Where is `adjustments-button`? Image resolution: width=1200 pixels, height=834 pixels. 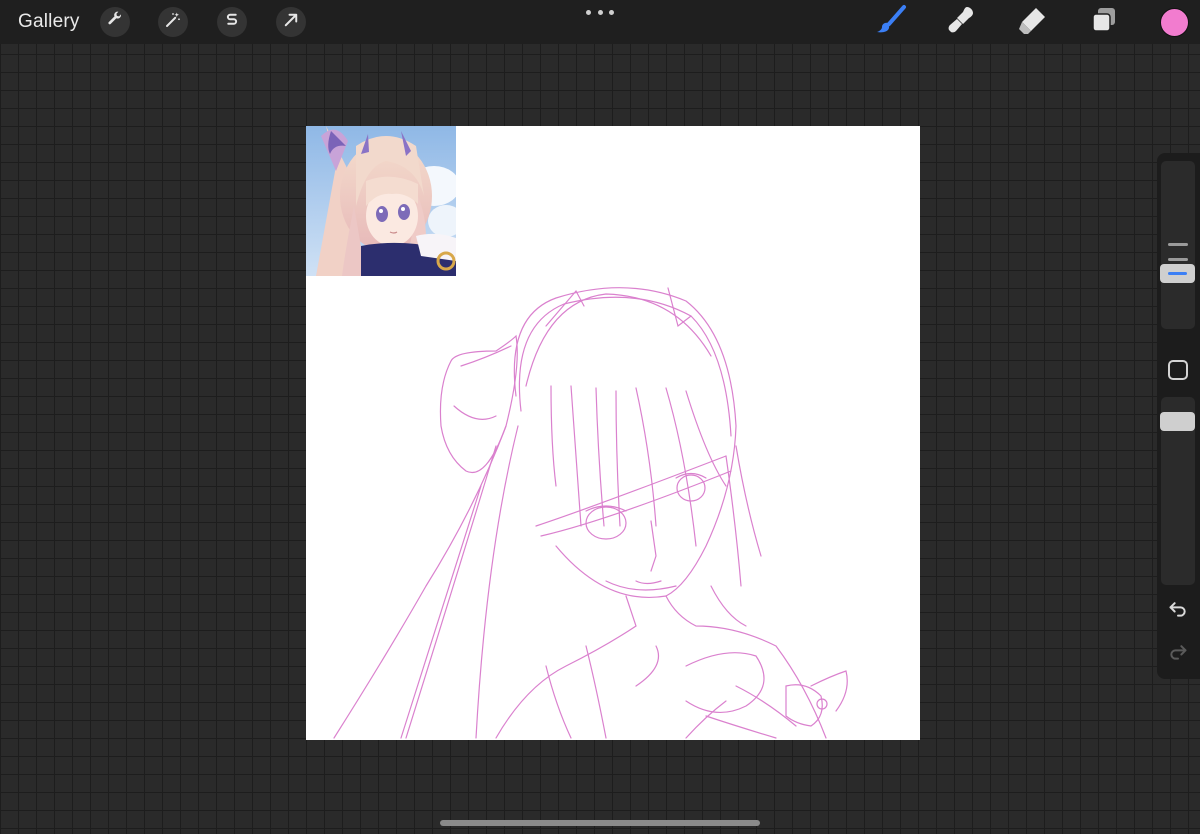
adjustments-button is located at coordinates (173, 22).